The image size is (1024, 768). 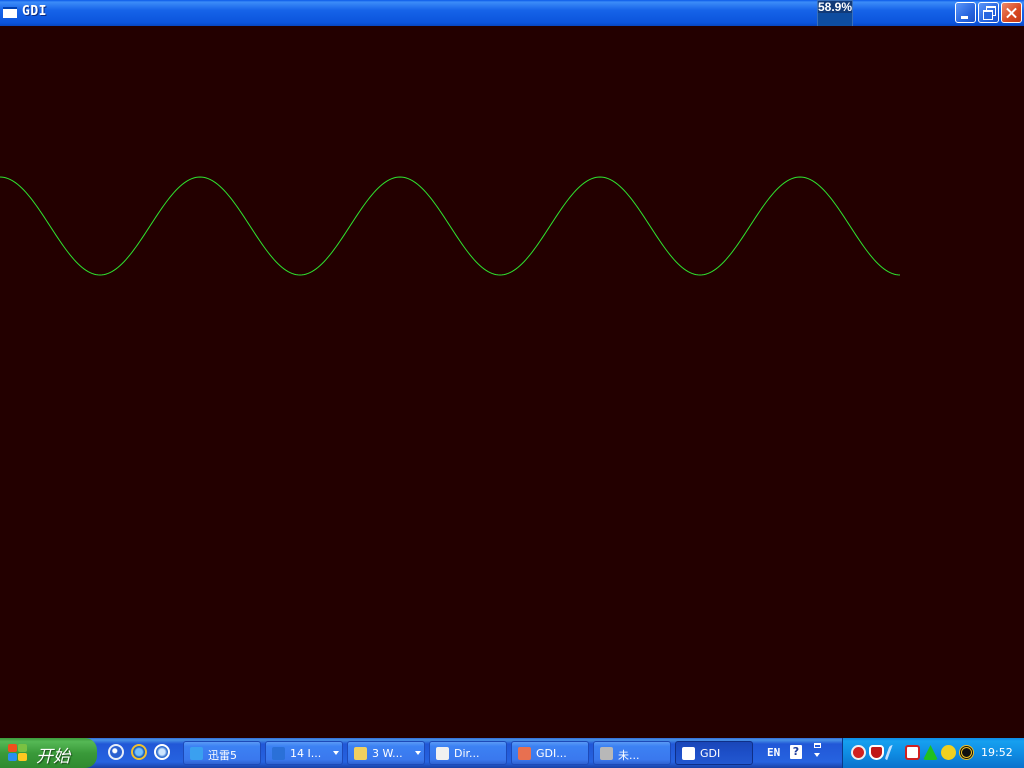 I want to click on windows-logo-icon, so click(x=18, y=753).